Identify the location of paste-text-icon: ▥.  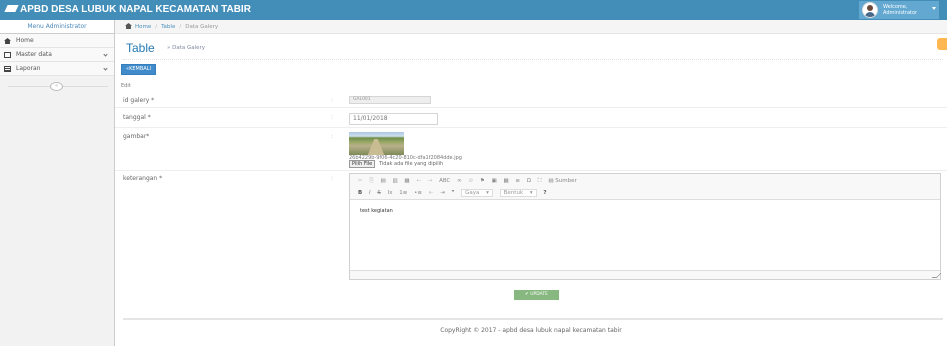
(394, 181).